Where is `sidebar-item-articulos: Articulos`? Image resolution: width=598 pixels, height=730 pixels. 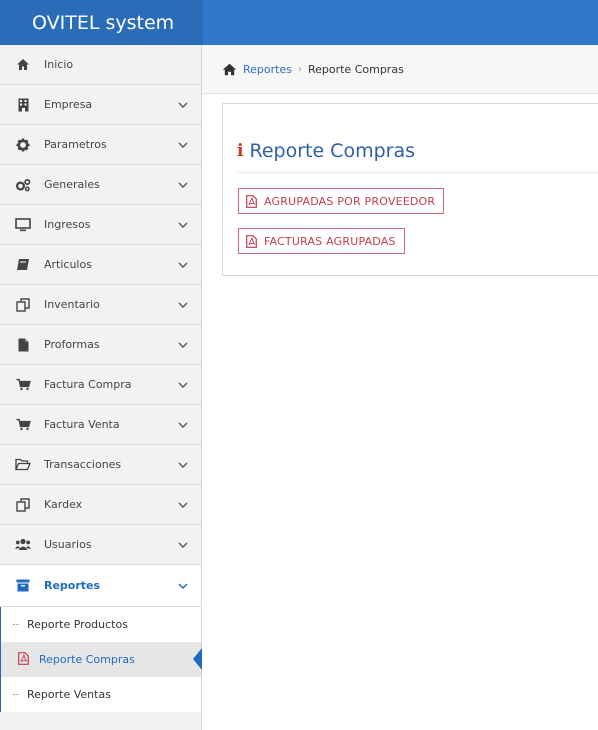
sidebar-item-articulos: Articulos is located at coordinates (100, 265).